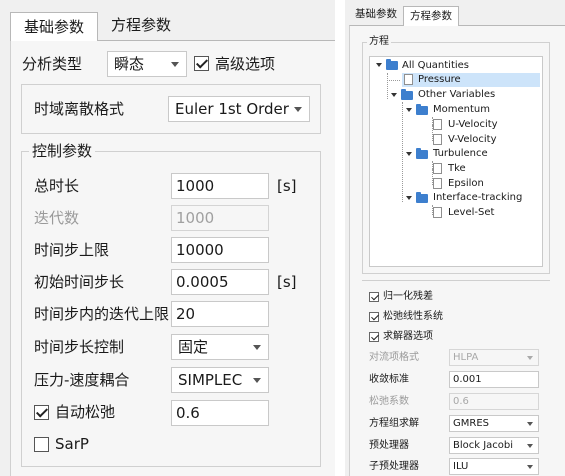 Image resolution: width=565 pixels, height=476 pixels. What do you see at coordinates (408, 336) in the screenshot?
I see `solver-options-label: 求解器选项` at bounding box center [408, 336].